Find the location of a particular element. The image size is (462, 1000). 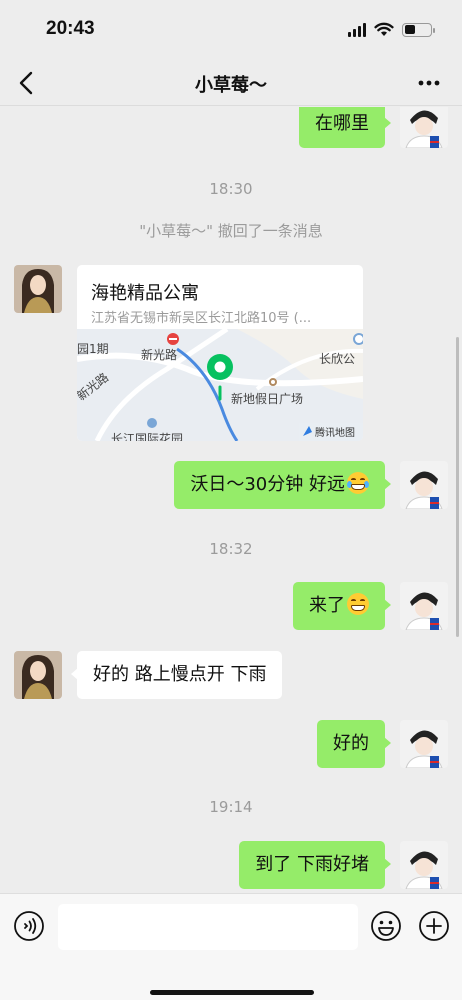

map-label-phase: 园1期 is located at coordinates (93, 349).